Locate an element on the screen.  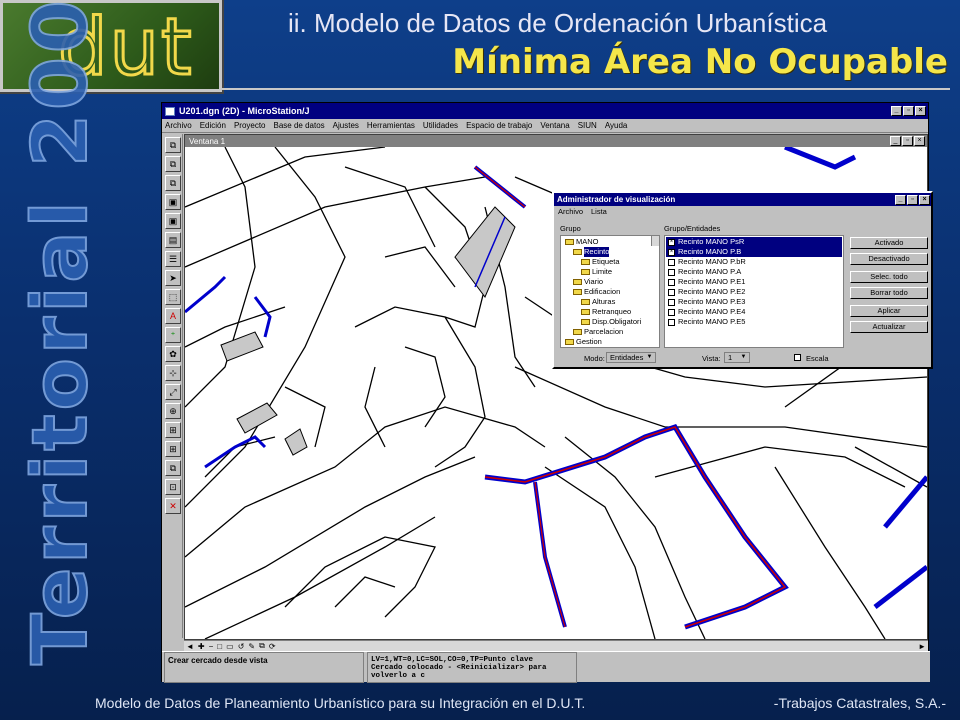
zoom-out-icon: − is located at coordinates (211, 646).